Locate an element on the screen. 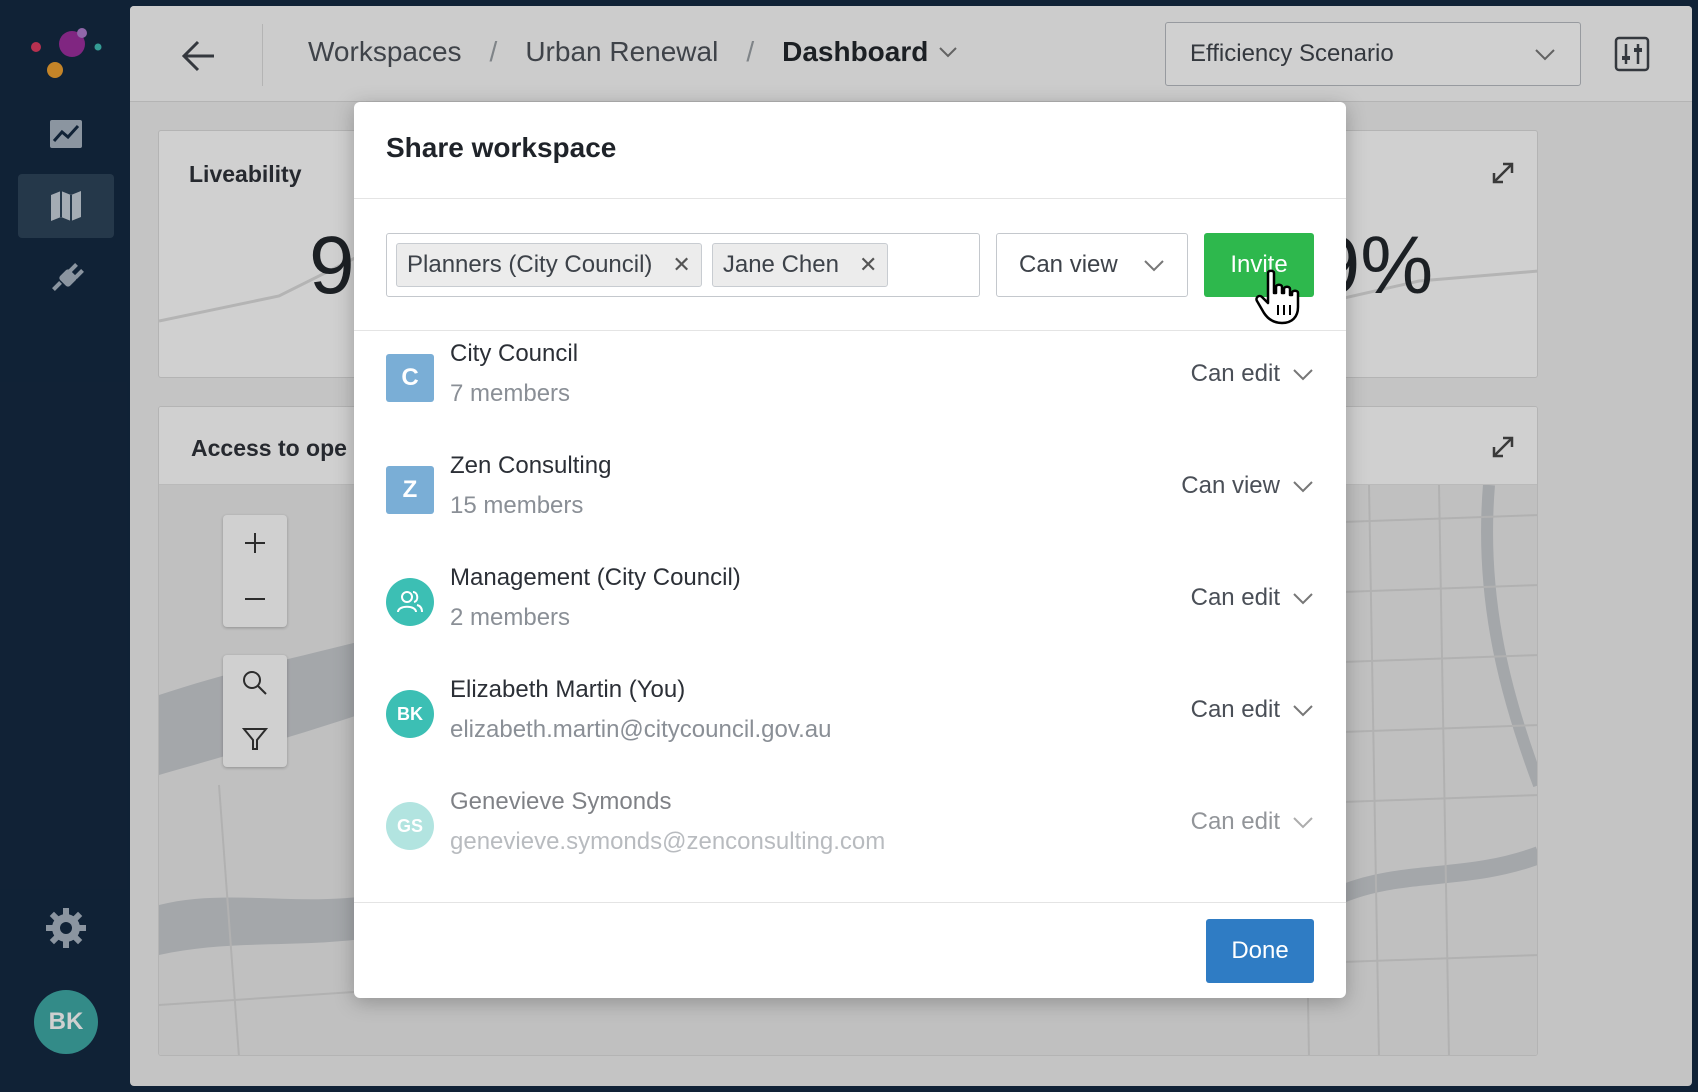 Image resolution: width=1698 pixels, height=1092 pixels. member-avatar is located at coordinates (410, 602).